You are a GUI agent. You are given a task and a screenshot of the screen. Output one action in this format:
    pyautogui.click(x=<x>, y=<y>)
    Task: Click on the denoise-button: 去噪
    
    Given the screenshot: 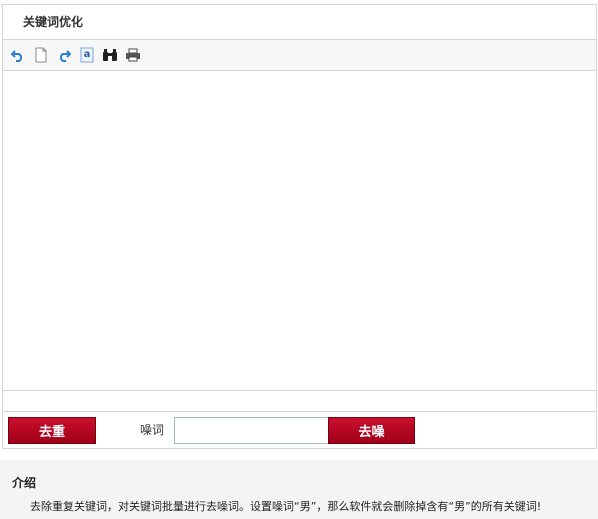 What is the action you would take?
    pyautogui.click(x=371, y=430)
    